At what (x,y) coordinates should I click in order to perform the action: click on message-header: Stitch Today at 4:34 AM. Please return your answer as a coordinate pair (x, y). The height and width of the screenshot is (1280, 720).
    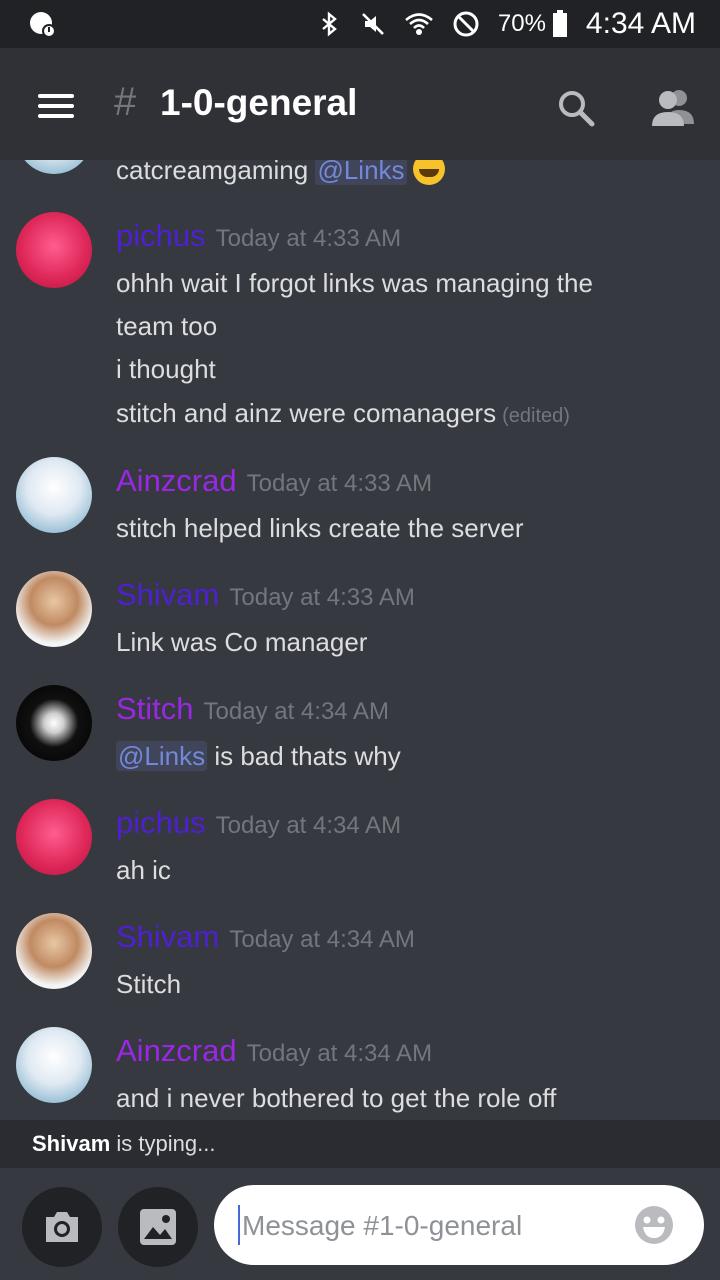
    Looking at the image, I should click on (252, 709).